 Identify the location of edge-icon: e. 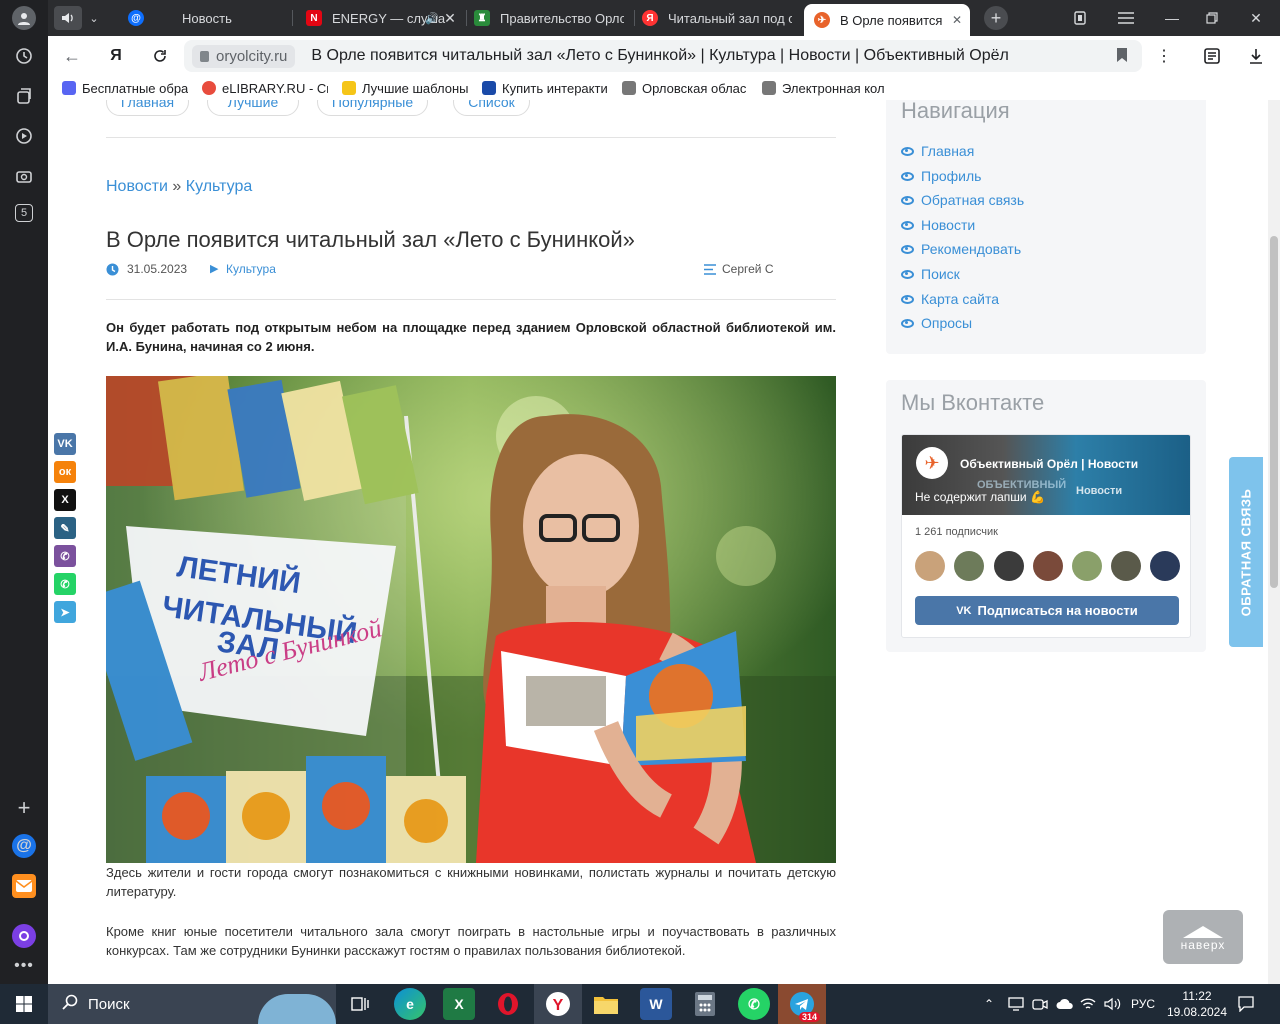
(410, 1004).